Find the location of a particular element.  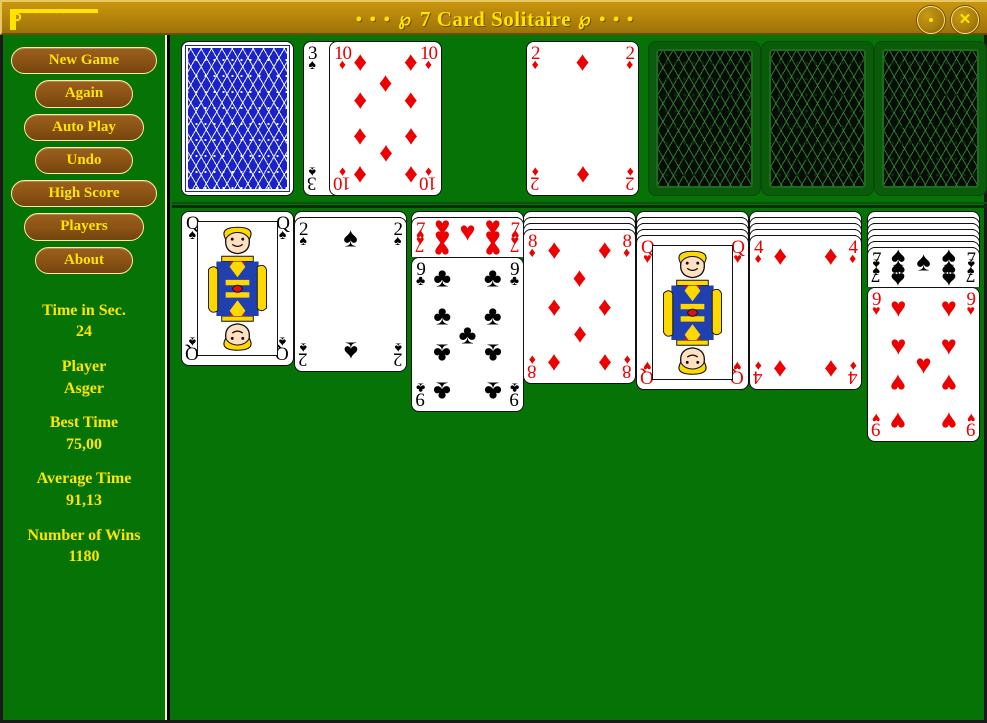

tableau-column-5: Q ♥ Q ♥ Q ♥ Q ♥ is located at coordinates (692, 341).